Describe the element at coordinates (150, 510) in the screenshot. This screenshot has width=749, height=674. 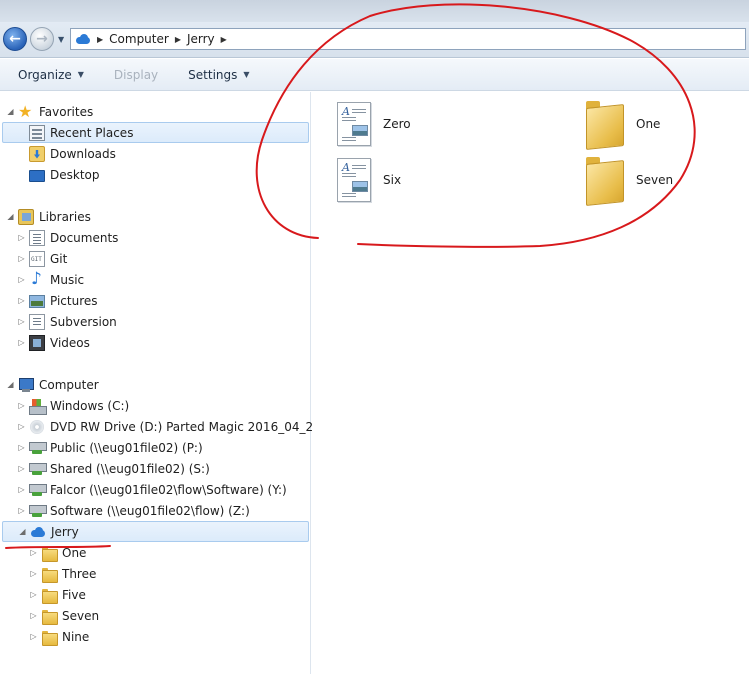
I see `tree-label: Software (\\eug01file02\flow) (Z:)` at that location.